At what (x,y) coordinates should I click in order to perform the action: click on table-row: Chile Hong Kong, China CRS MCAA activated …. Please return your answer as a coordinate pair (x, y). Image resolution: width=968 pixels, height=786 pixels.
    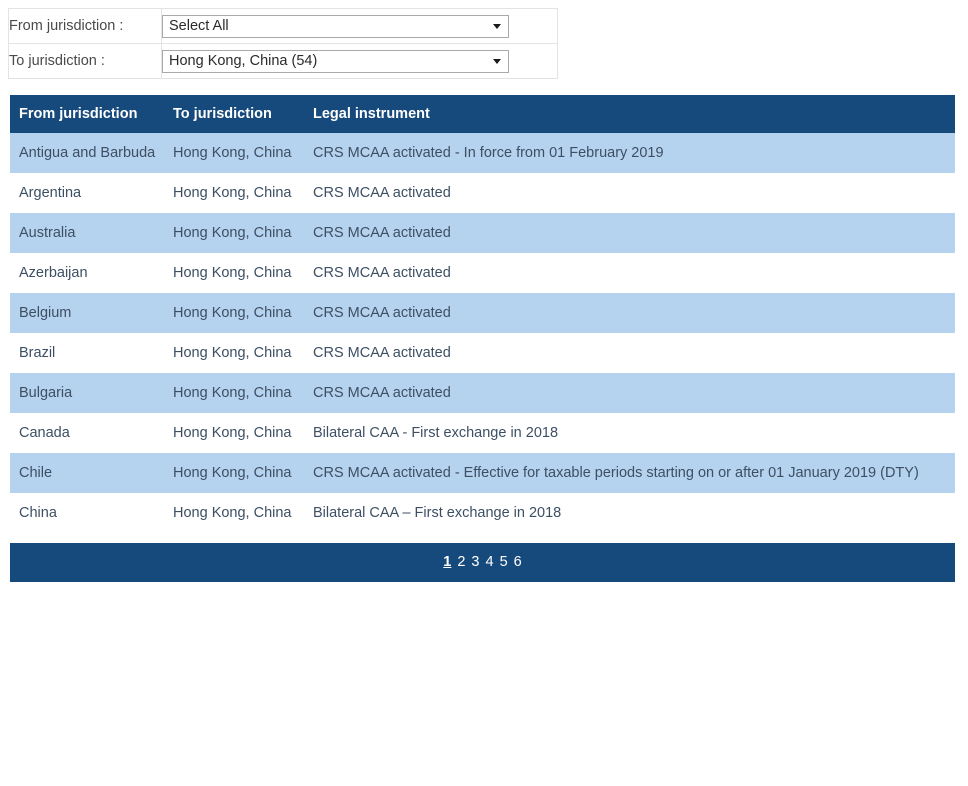
    Looking at the image, I should click on (482, 473).